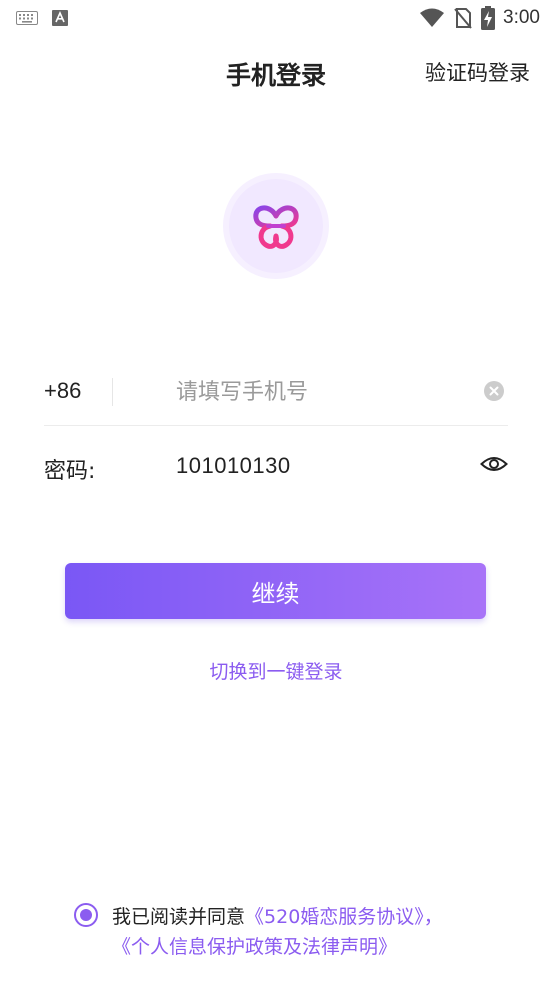 The height and width of the screenshot is (983, 552). I want to click on privacy-policy-link: 《个人信息保护政策及法律声明》, so click(254, 945).